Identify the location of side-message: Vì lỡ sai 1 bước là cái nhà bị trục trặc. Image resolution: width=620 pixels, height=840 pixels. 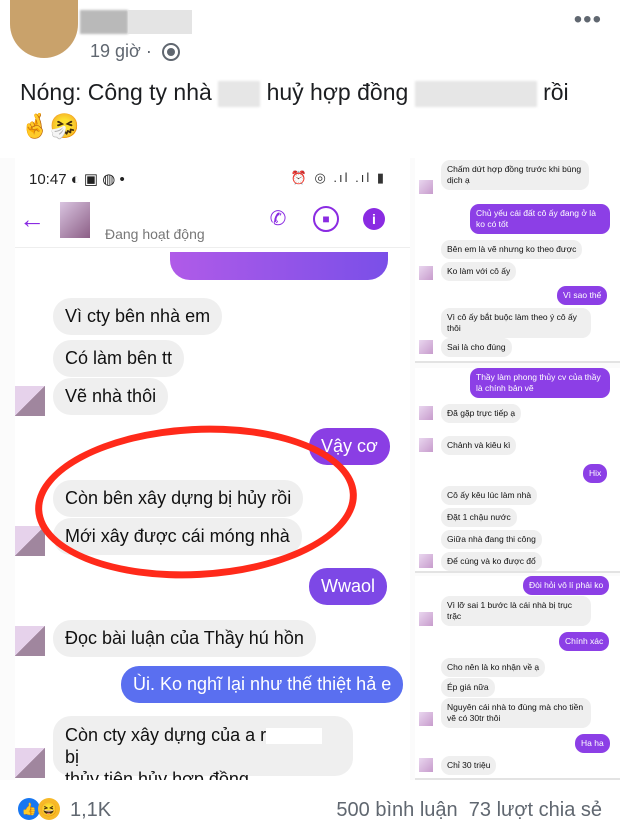
(516, 611).